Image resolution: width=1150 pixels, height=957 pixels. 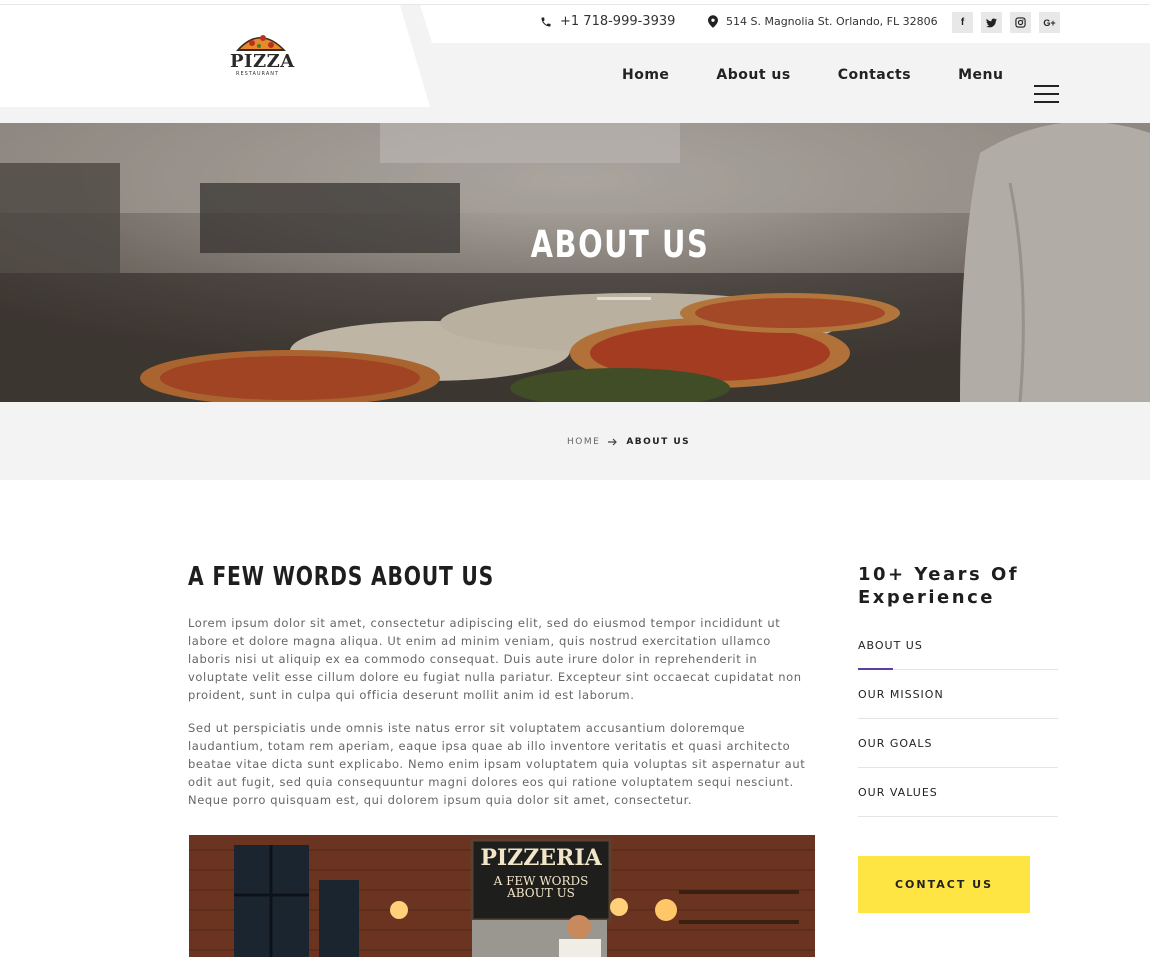 I want to click on sidebar-item-our-mission: OUR MISSION, so click(x=958, y=694).